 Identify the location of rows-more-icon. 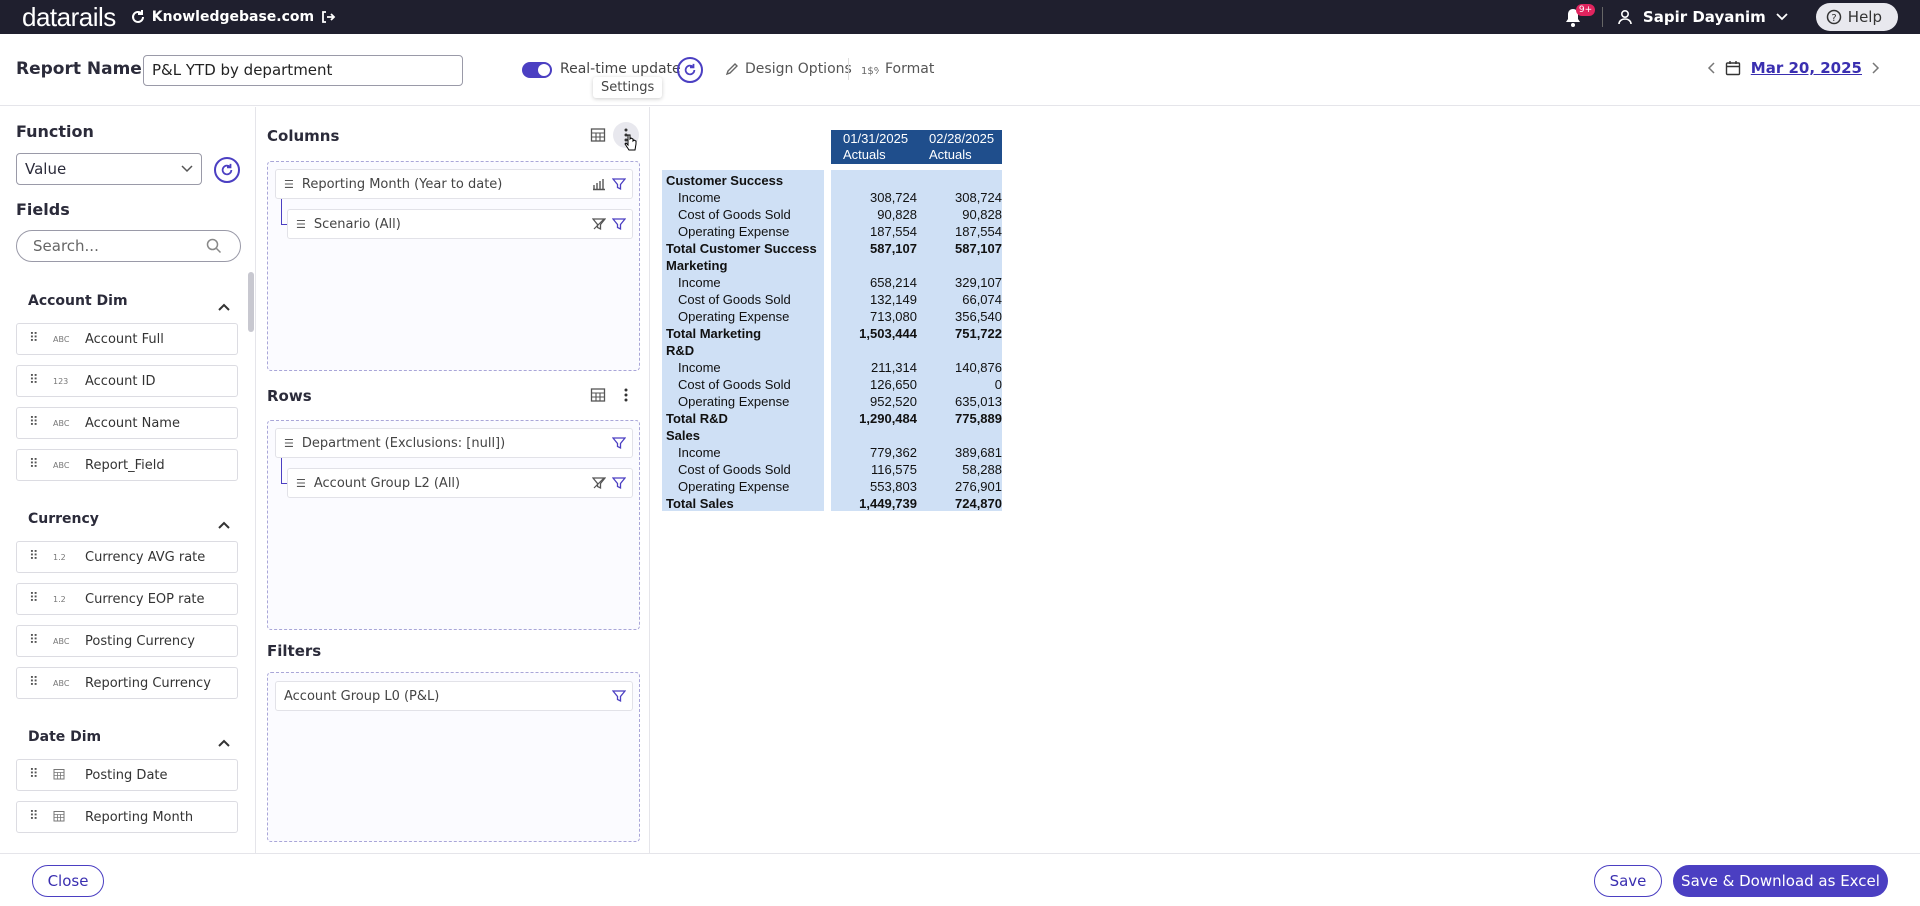
(626, 395).